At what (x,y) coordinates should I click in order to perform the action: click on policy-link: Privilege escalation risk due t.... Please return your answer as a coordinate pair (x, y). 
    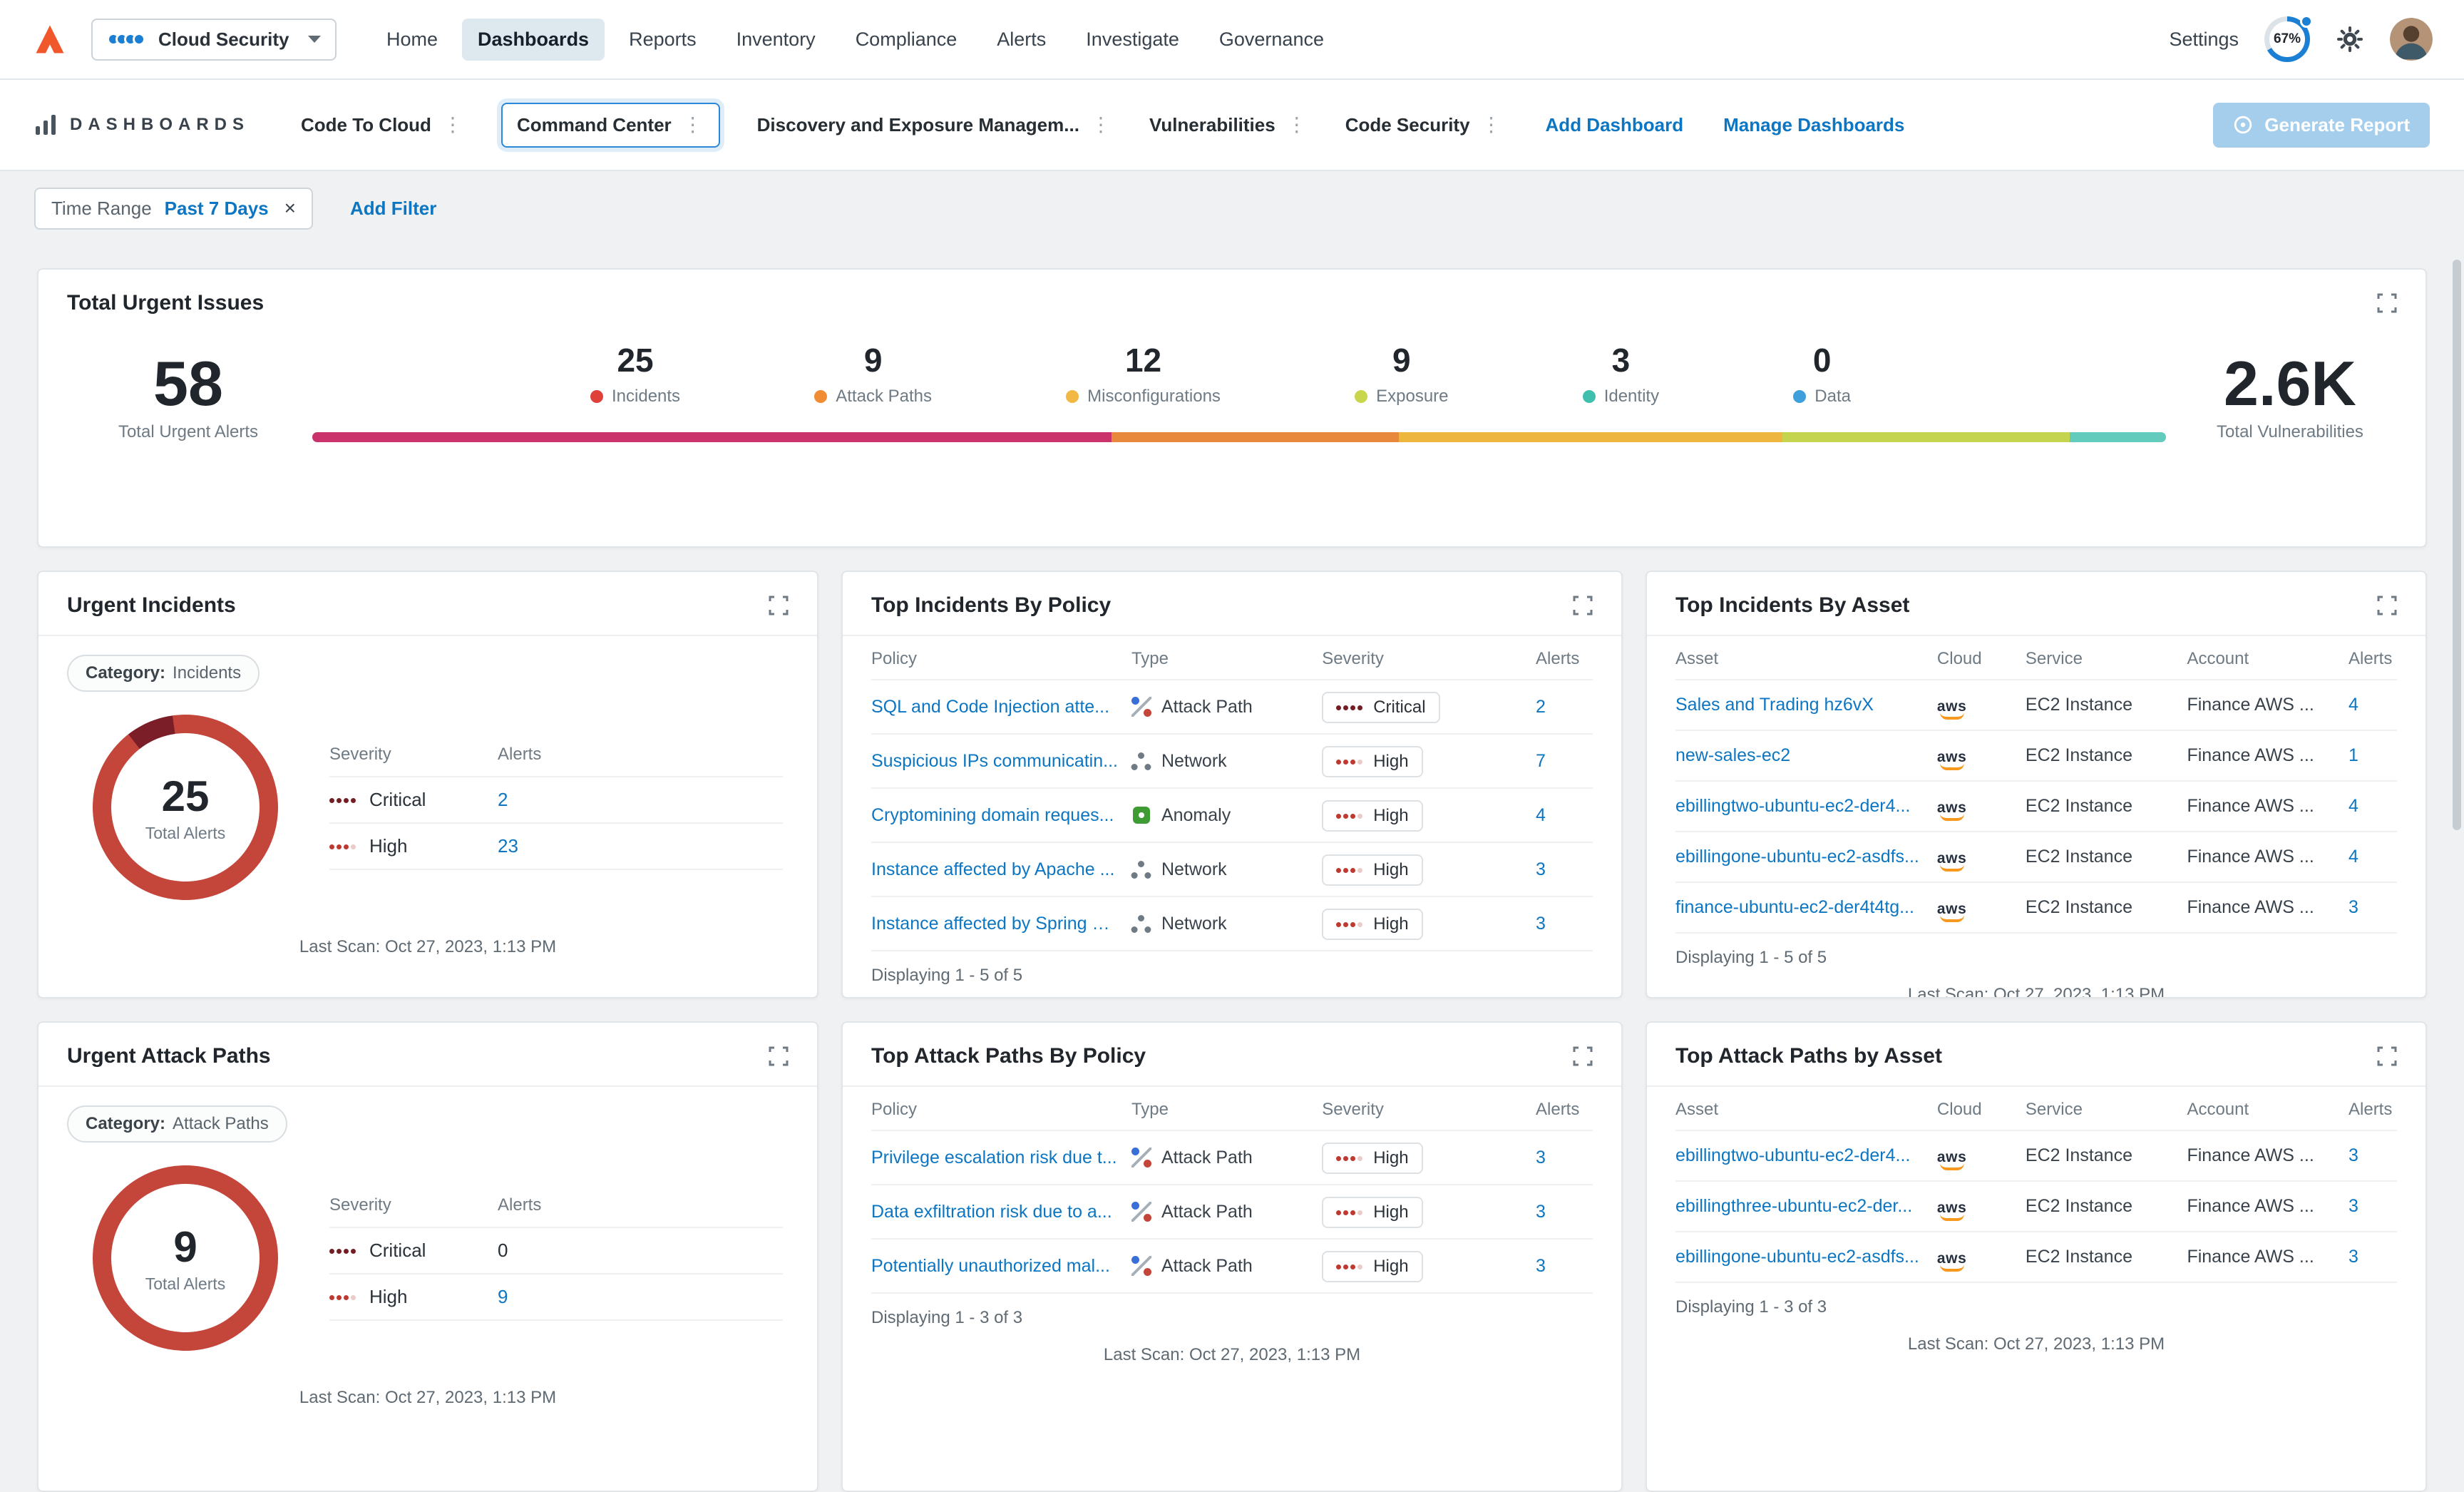
    Looking at the image, I should click on (995, 1158).